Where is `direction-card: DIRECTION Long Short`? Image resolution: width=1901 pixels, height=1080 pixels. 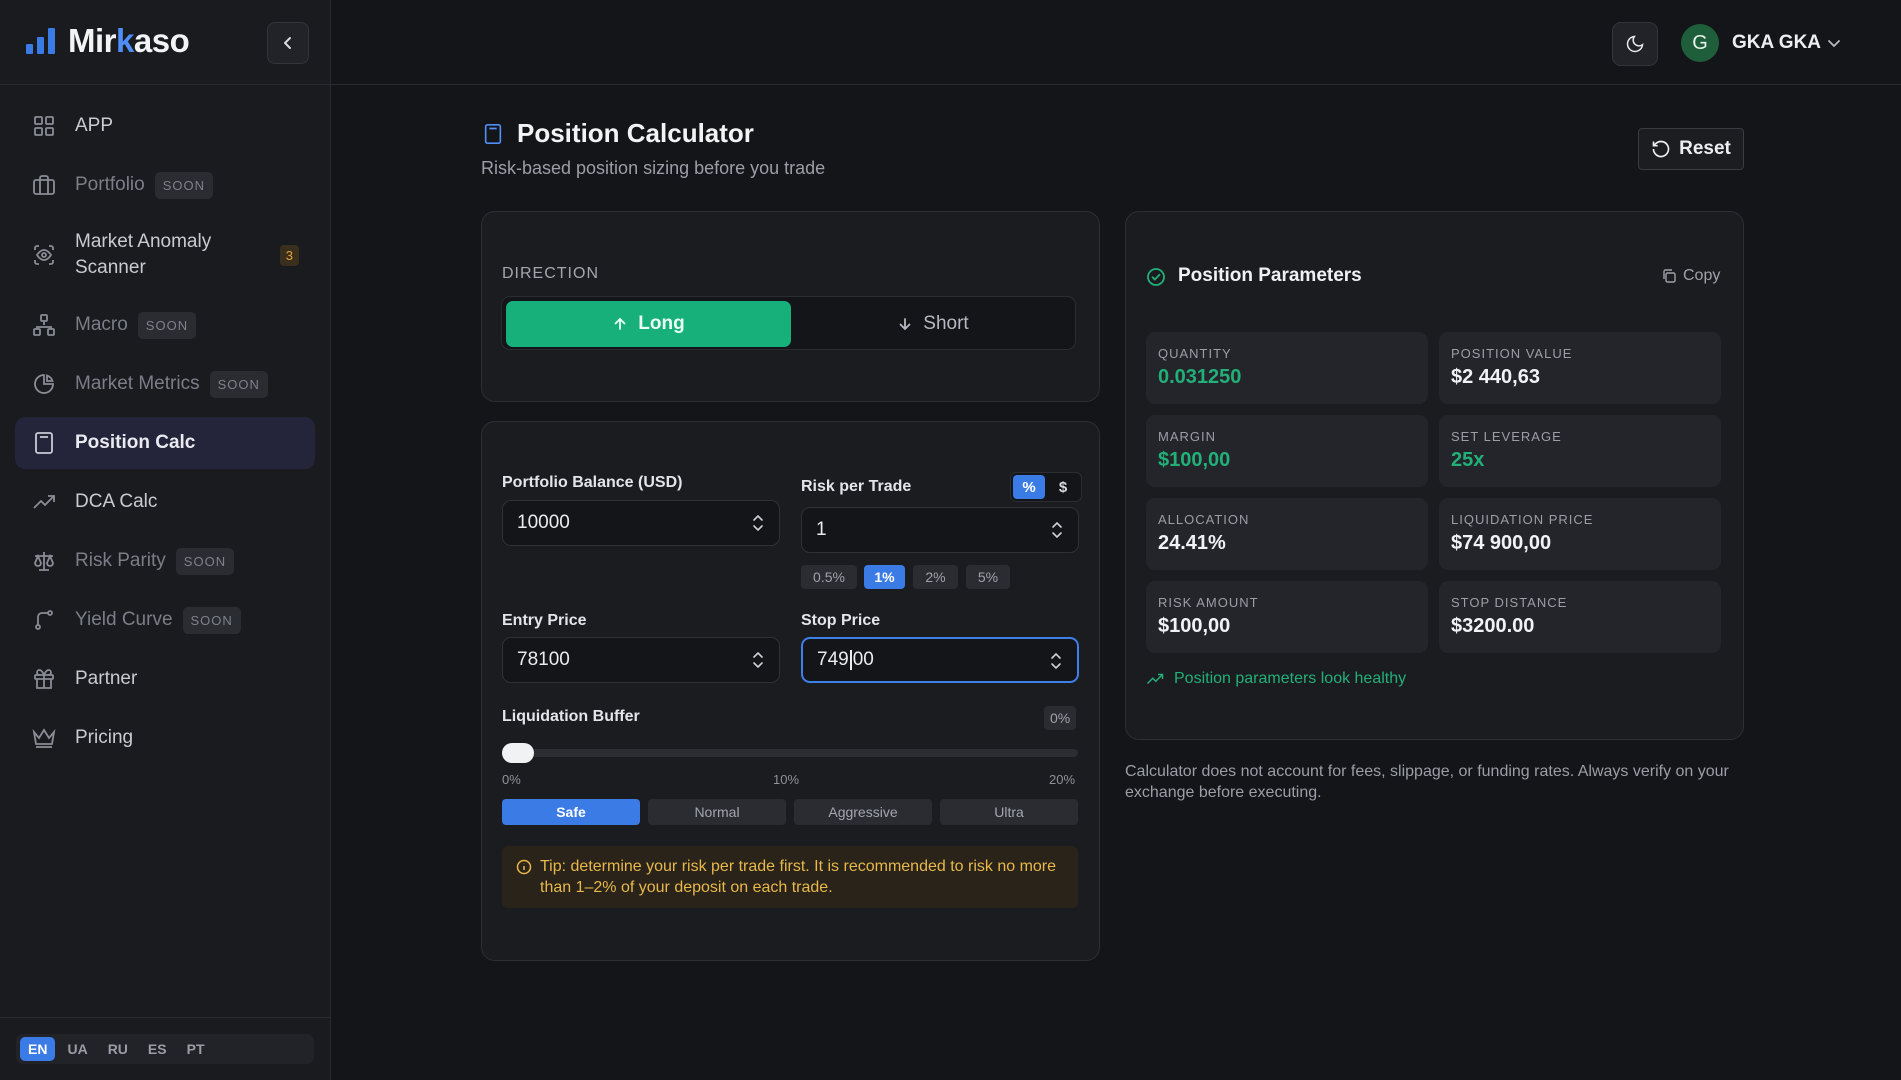
direction-card: DIRECTION Long Short is located at coordinates (790, 306).